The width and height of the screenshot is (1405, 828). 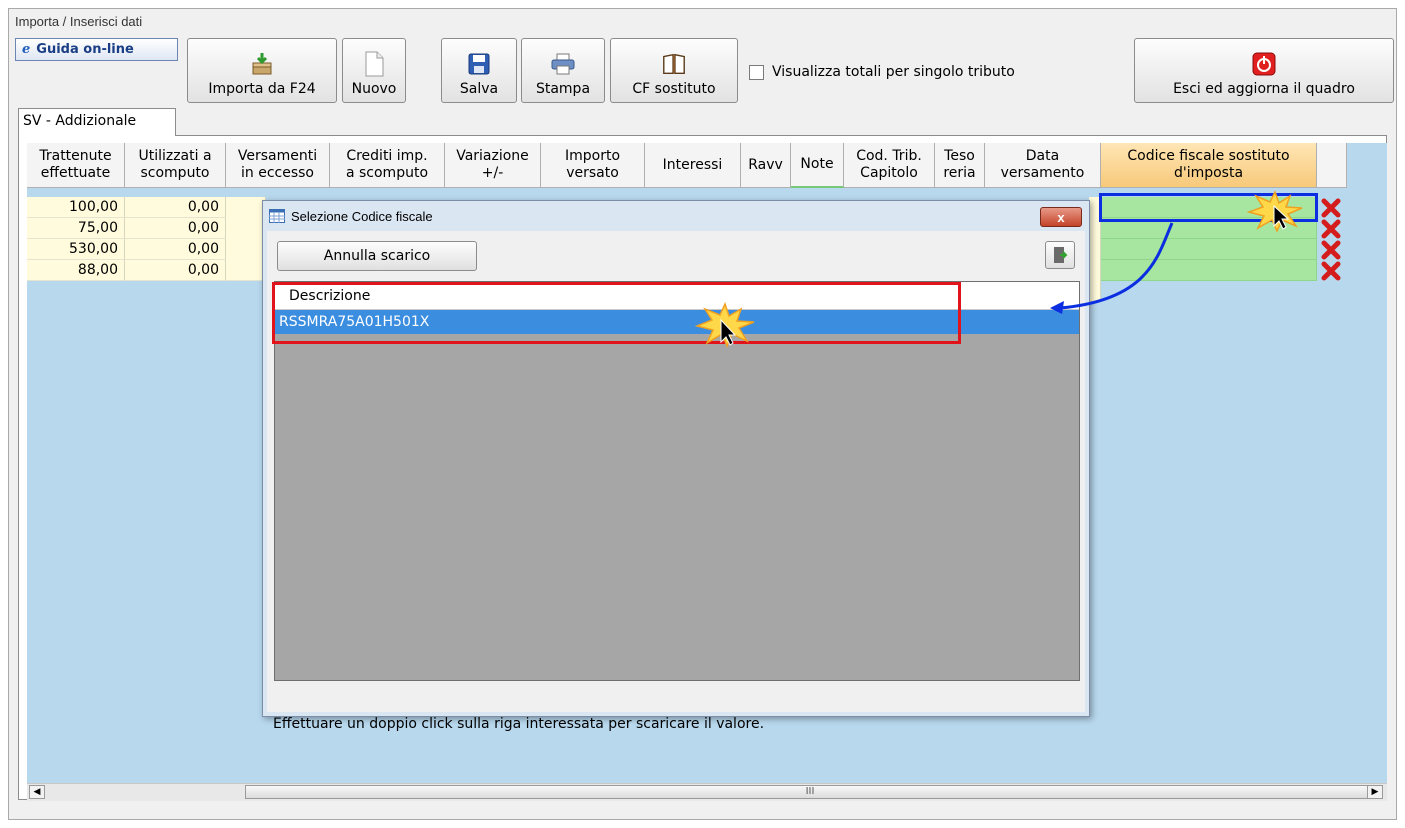 What do you see at coordinates (76, 270) in the screenshot?
I see `cell-trattenute: 88,00` at bounding box center [76, 270].